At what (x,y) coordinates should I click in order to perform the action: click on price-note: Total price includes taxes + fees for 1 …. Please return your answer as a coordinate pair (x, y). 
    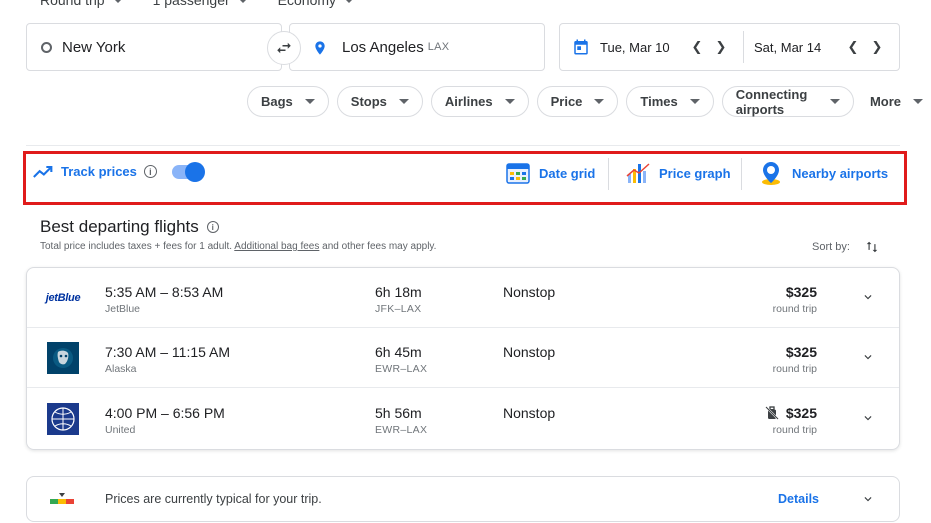
    Looking at the image, I should click on (238, 246).